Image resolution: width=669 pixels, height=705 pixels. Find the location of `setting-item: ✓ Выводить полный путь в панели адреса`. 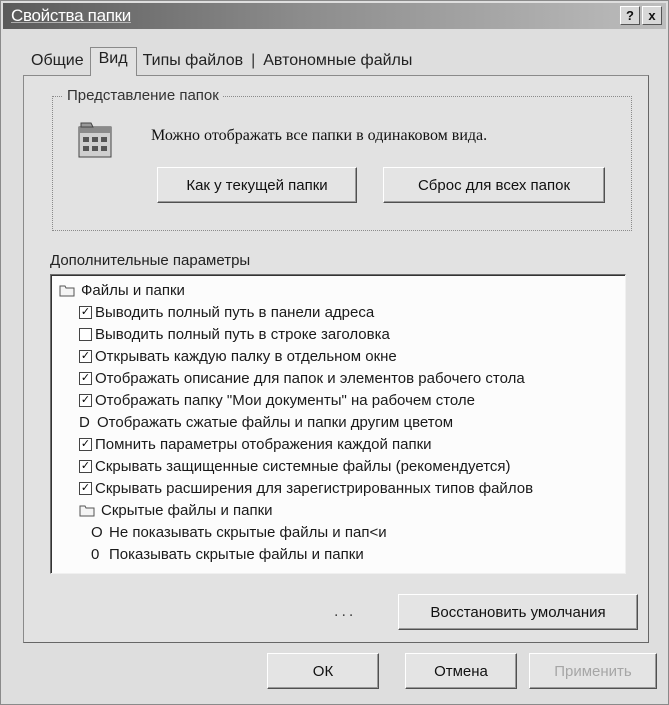

setting-item: ✓ Выводить полный путь в панели адреса is located at coordinates (338, 312).